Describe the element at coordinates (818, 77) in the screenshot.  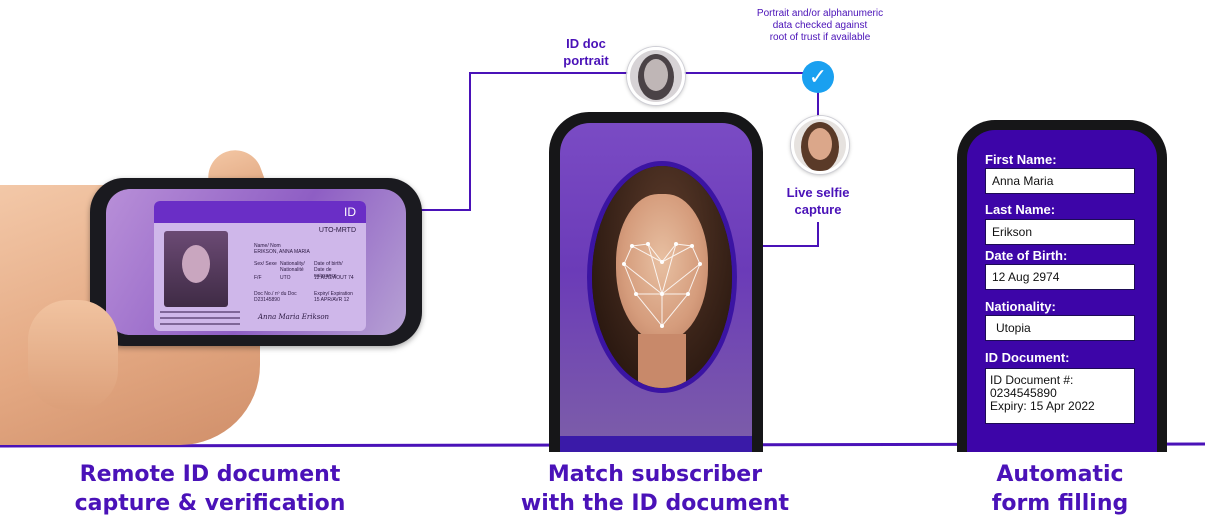
I see `checkmark-icon: ✓` at that location.